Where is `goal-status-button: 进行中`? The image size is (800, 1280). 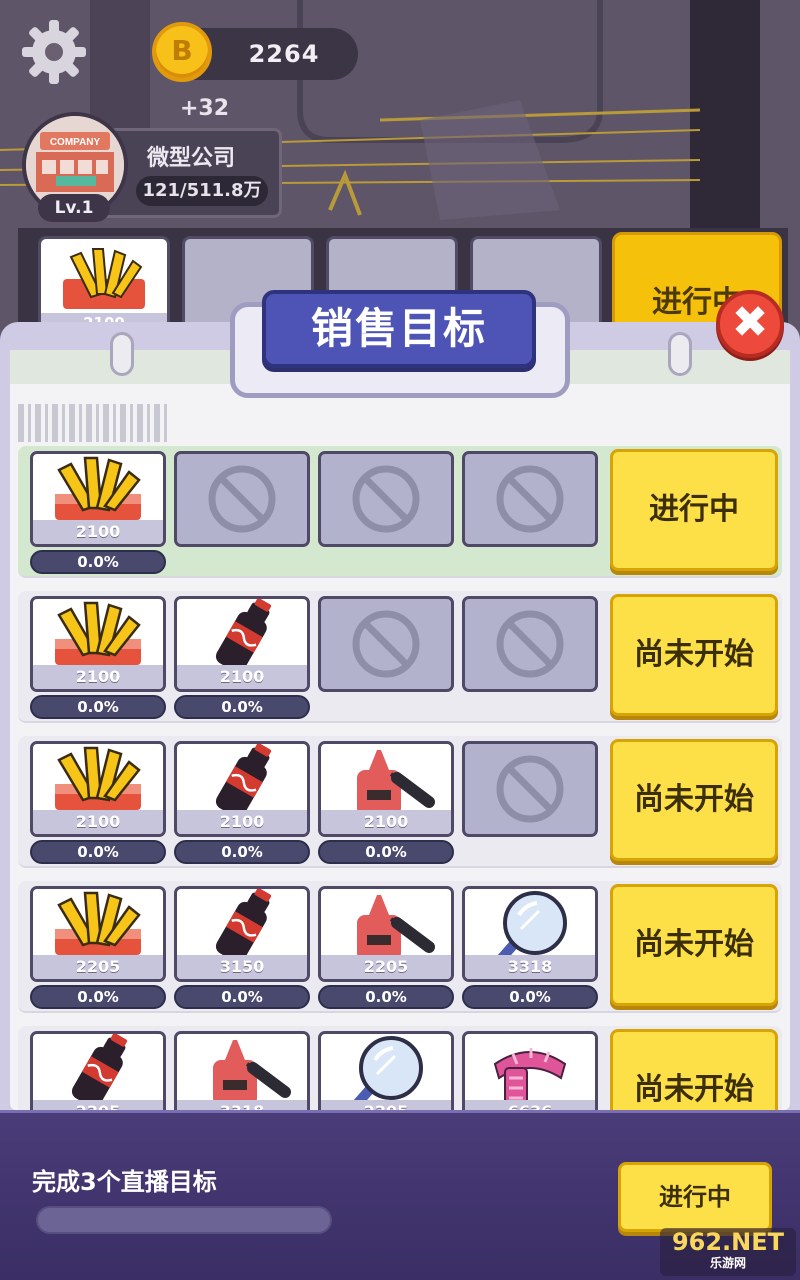 goal-status-button: 进行中 is located at coordinates (695, 1197).